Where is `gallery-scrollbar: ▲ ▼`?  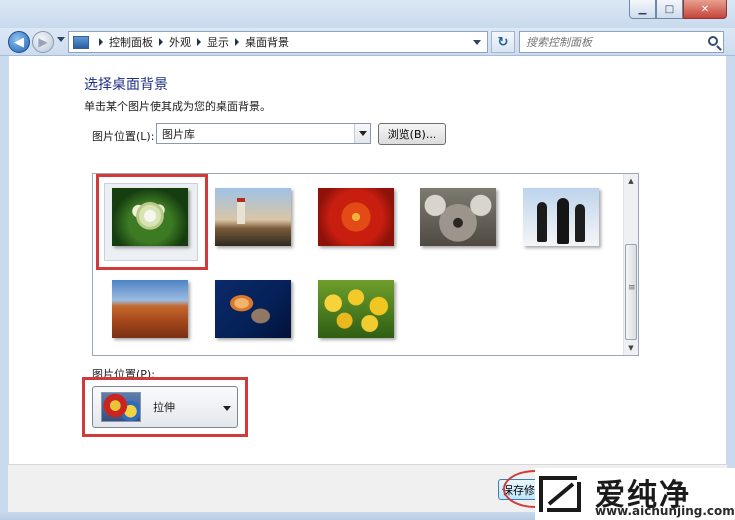 gallery-scrollbar: ▲ ▼ is located at coordinates (630, 264).